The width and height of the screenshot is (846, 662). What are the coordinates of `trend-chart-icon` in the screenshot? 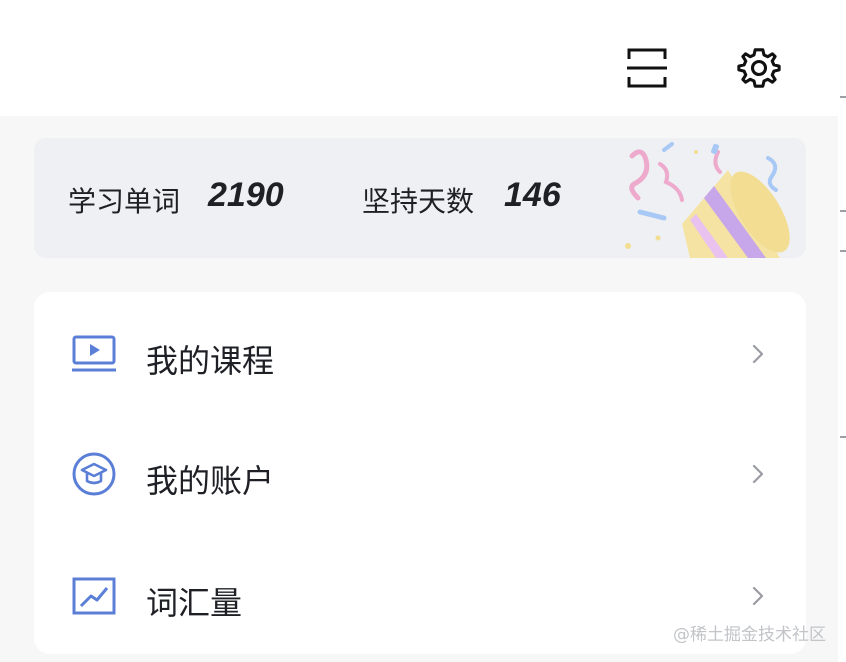 It's located at (94, 596).